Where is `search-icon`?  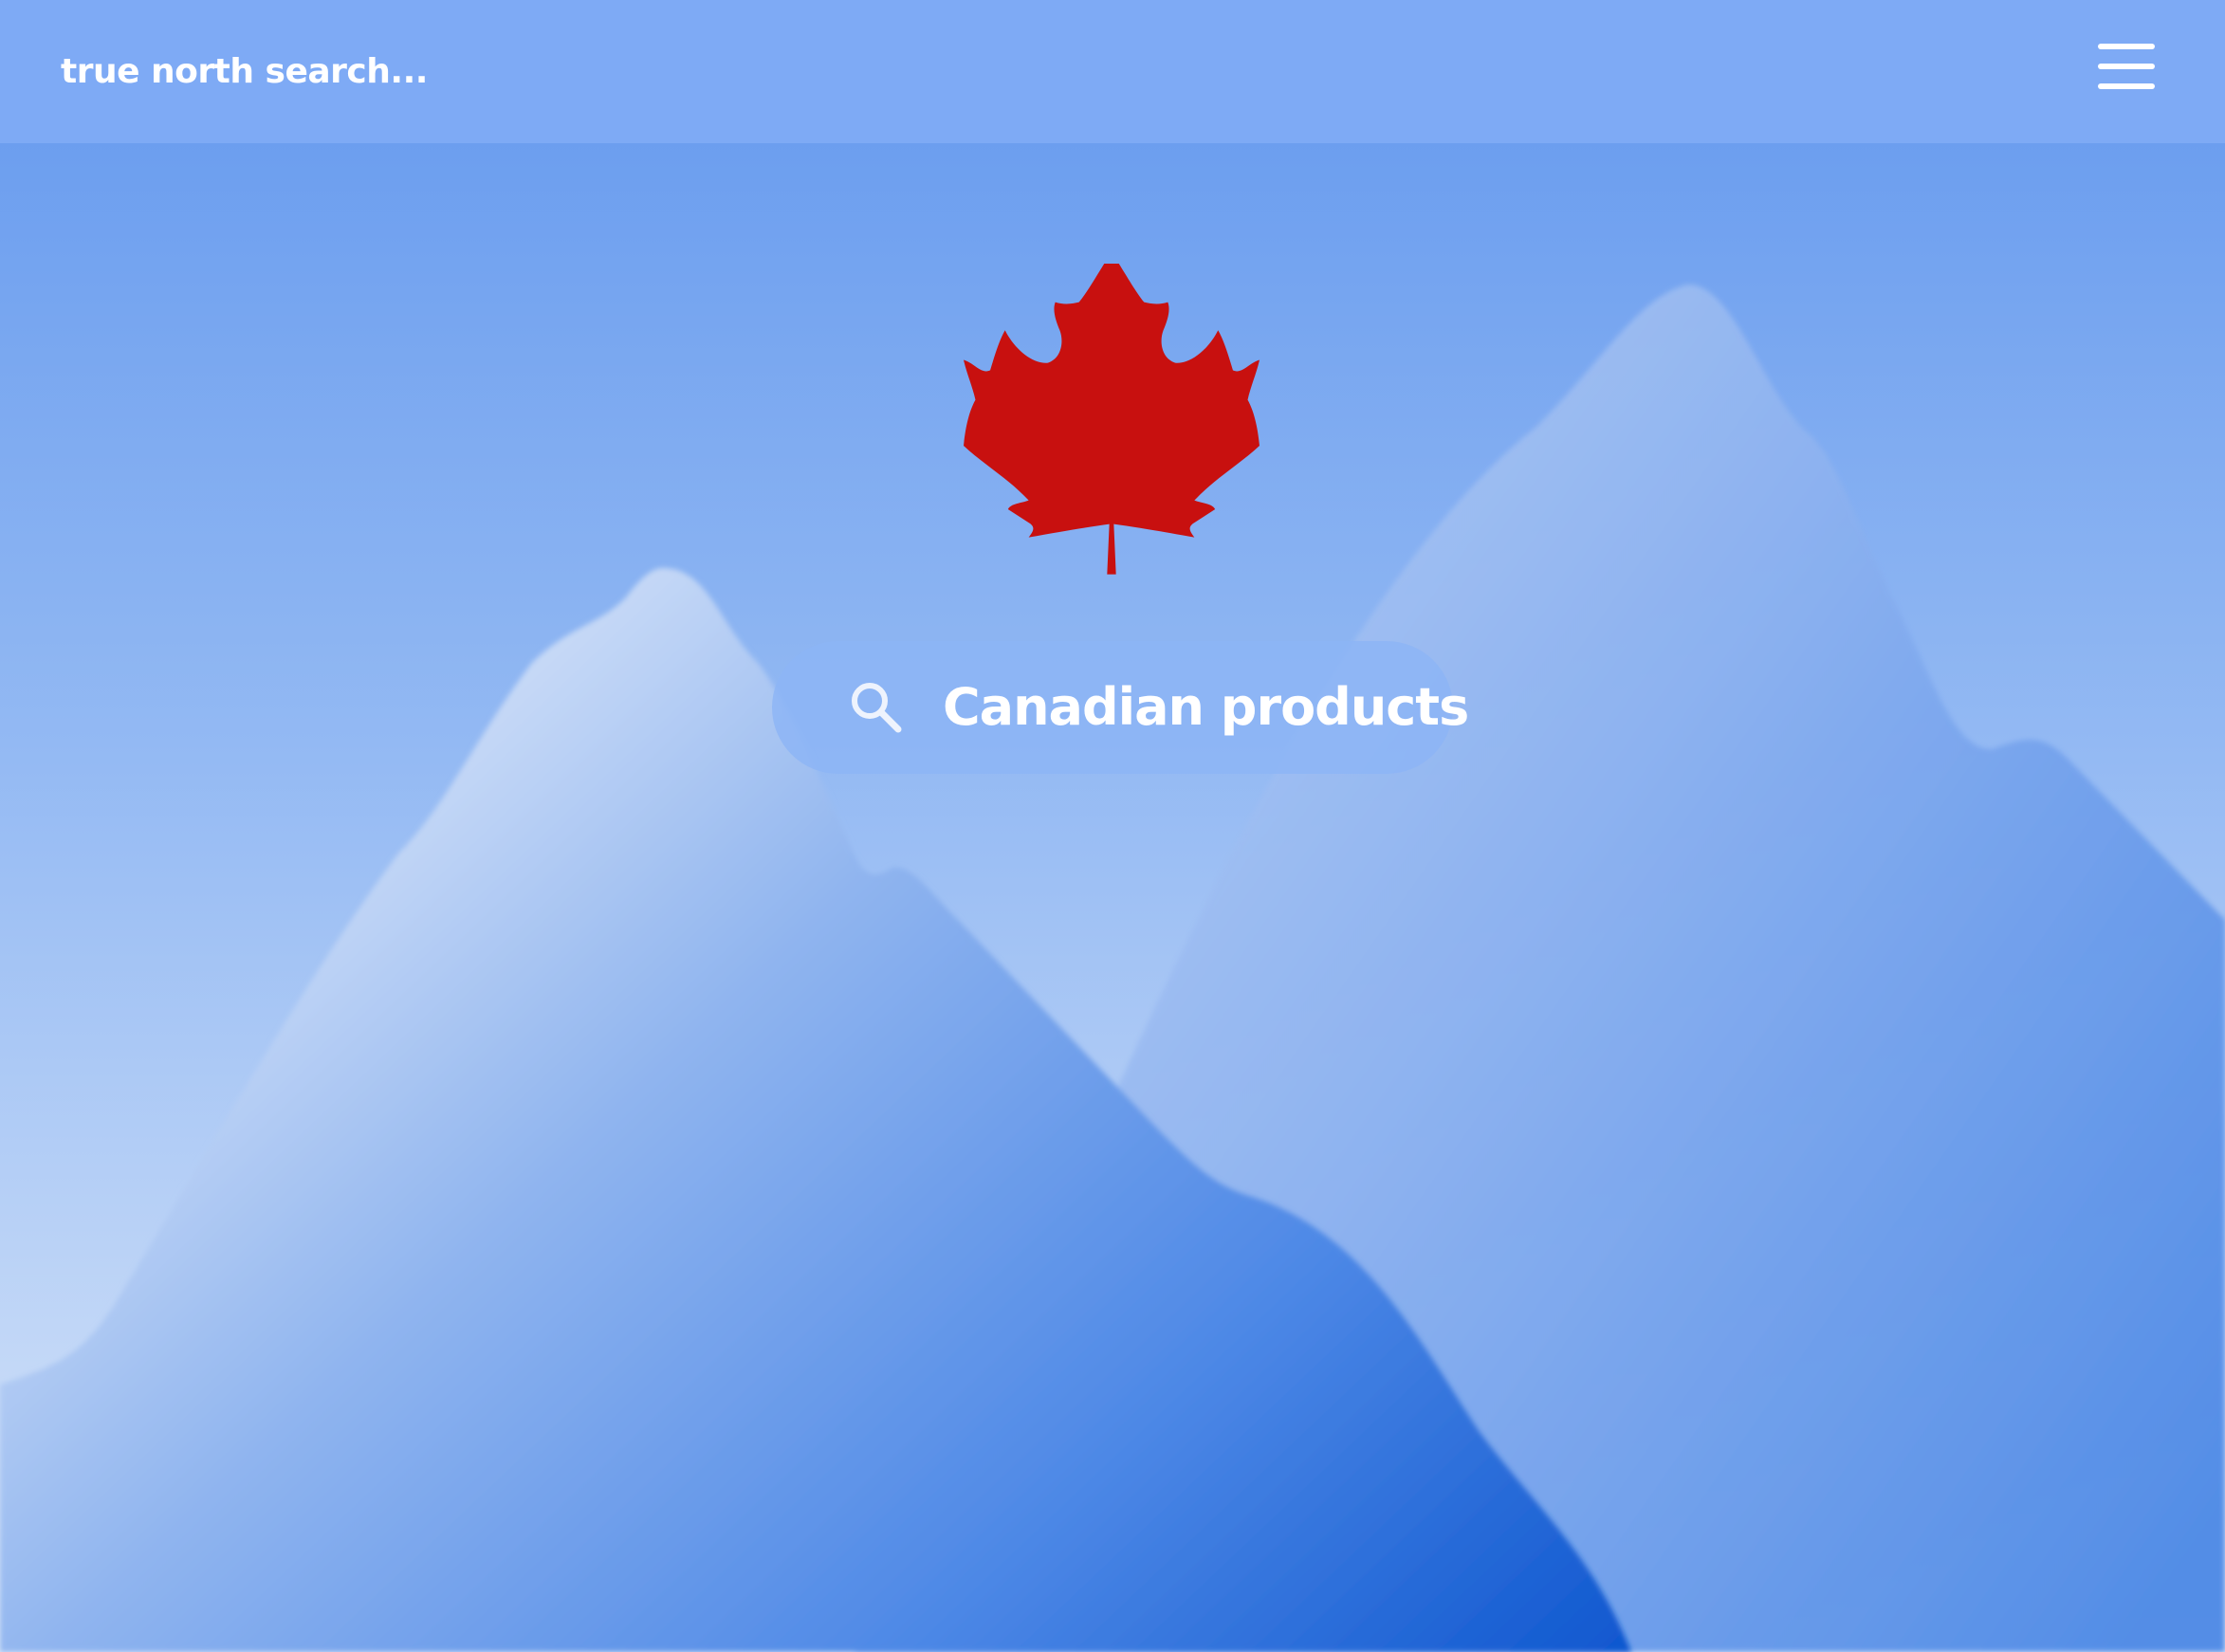
search-icon is located at coordinates (877, 708).